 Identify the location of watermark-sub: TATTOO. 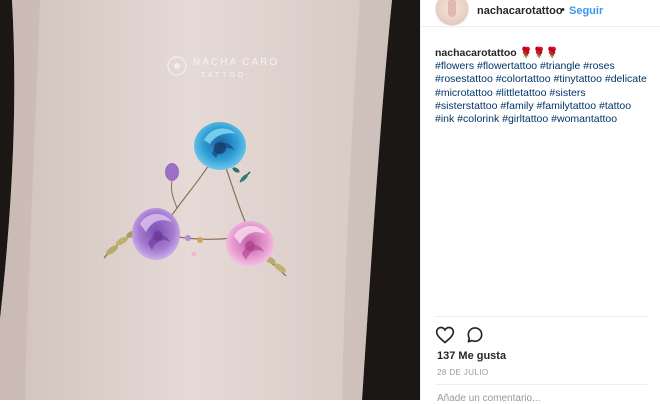
(223, 75).